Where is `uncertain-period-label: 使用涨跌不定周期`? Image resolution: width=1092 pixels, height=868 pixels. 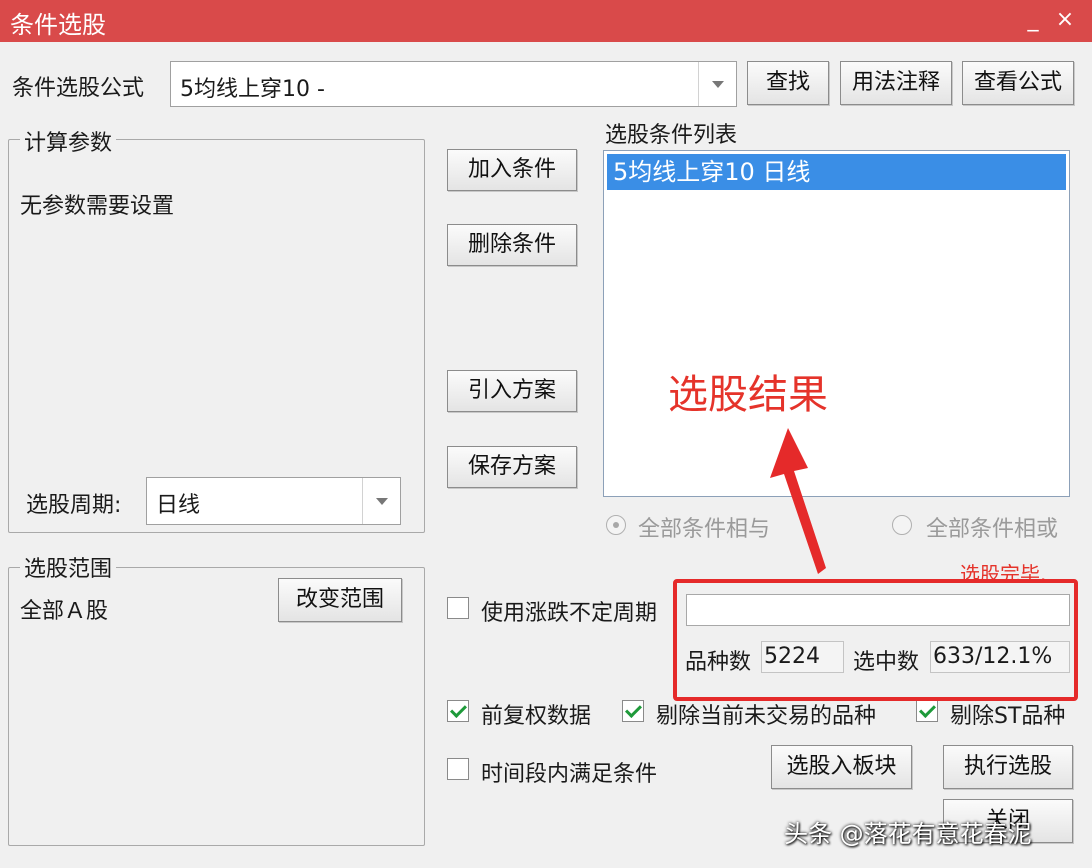
uncertain-period-label: 使用涨跌不定周期 is located at coordinates (569, 613).